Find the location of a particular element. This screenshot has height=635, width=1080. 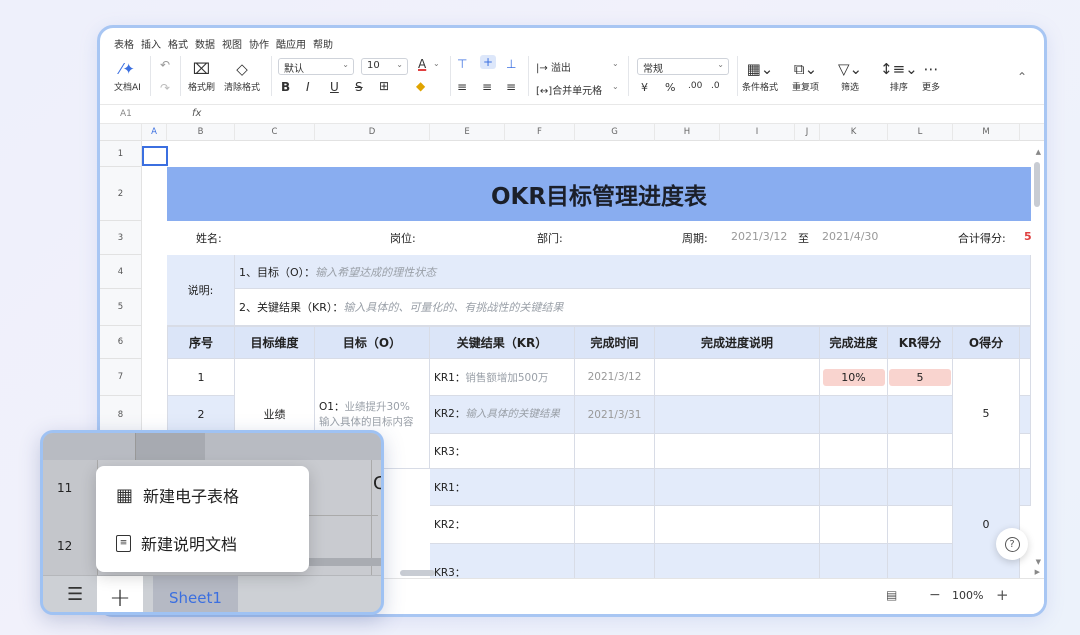

kr1-cell-2: KR1： is located at coordinates (502, 487).